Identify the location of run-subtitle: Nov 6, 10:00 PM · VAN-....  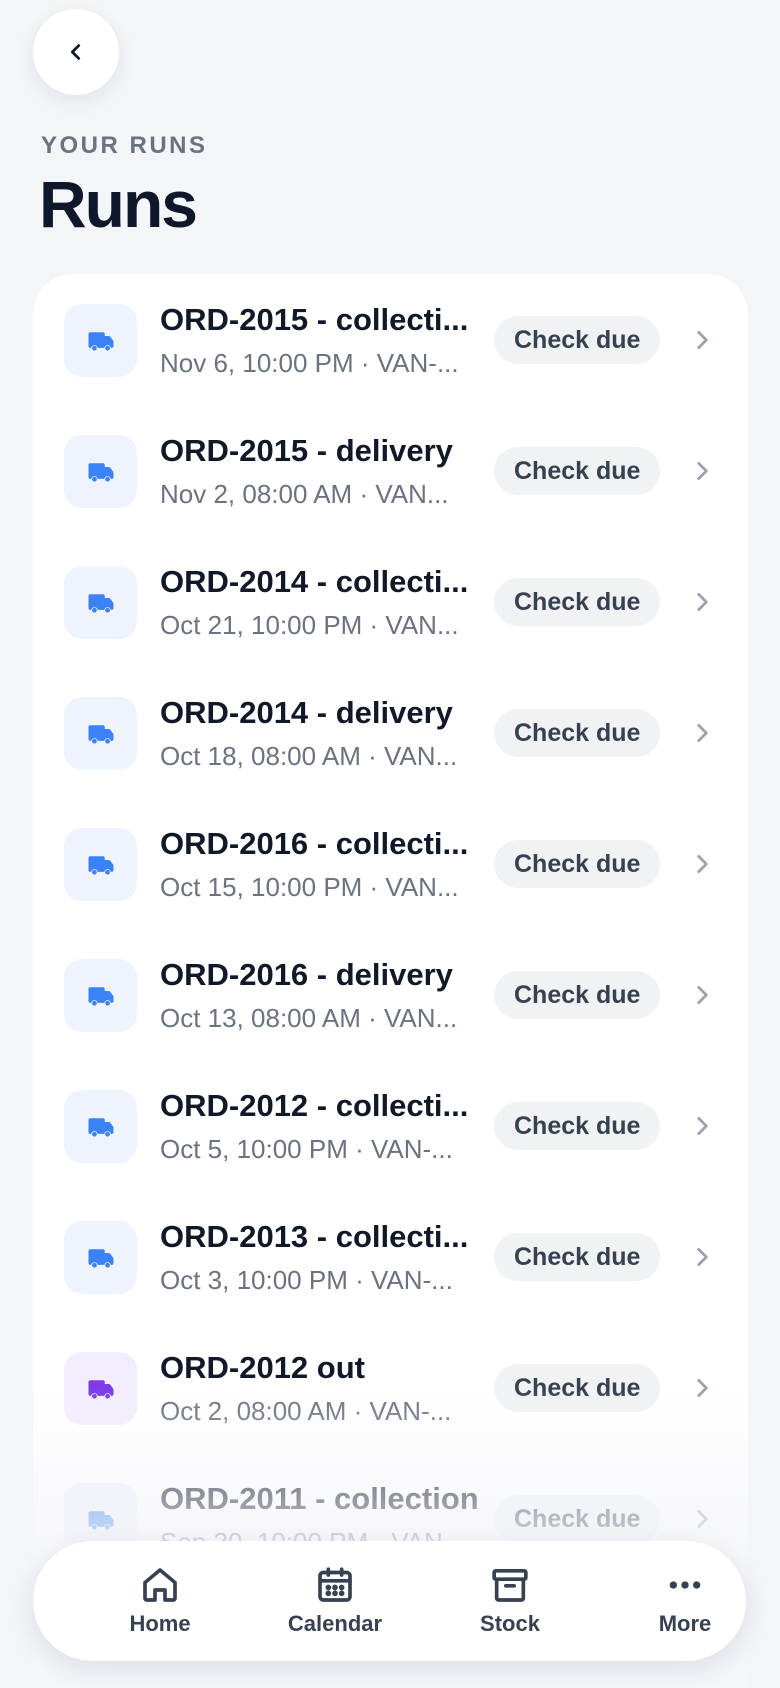
(309, 363).